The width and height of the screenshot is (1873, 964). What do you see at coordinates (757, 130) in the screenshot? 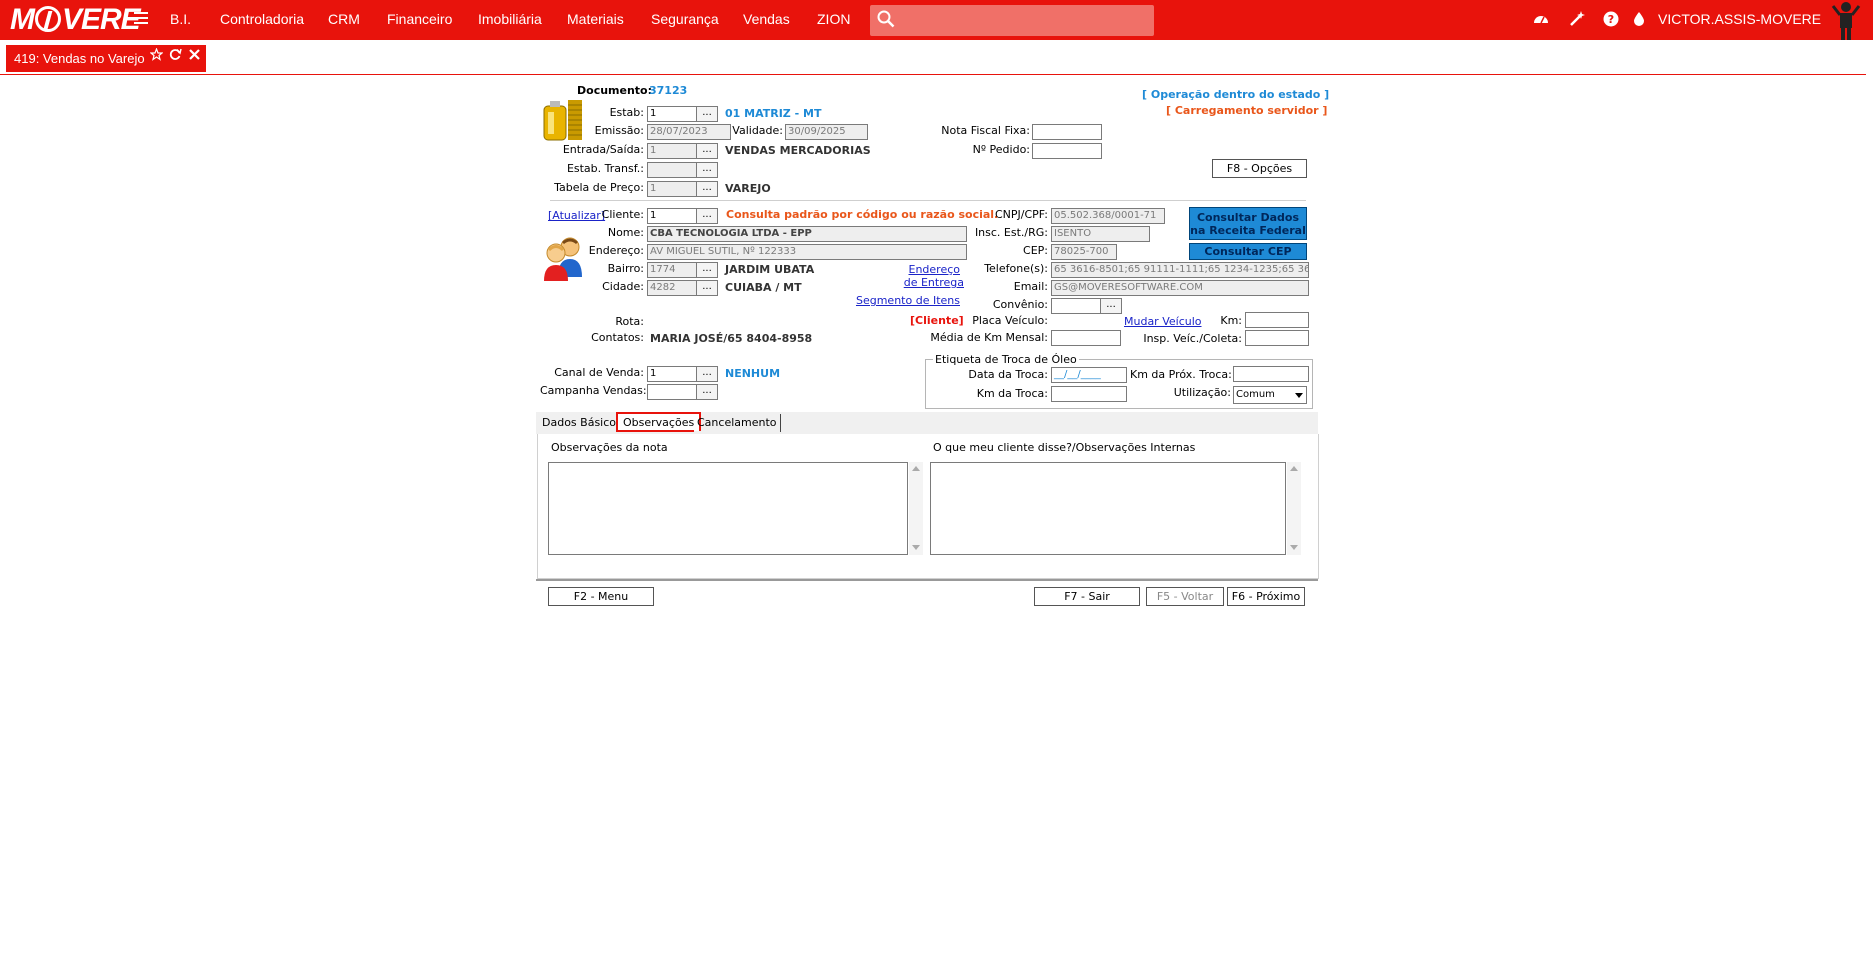
I see `validade-label: Validade:` at bounding box center [757, 130].